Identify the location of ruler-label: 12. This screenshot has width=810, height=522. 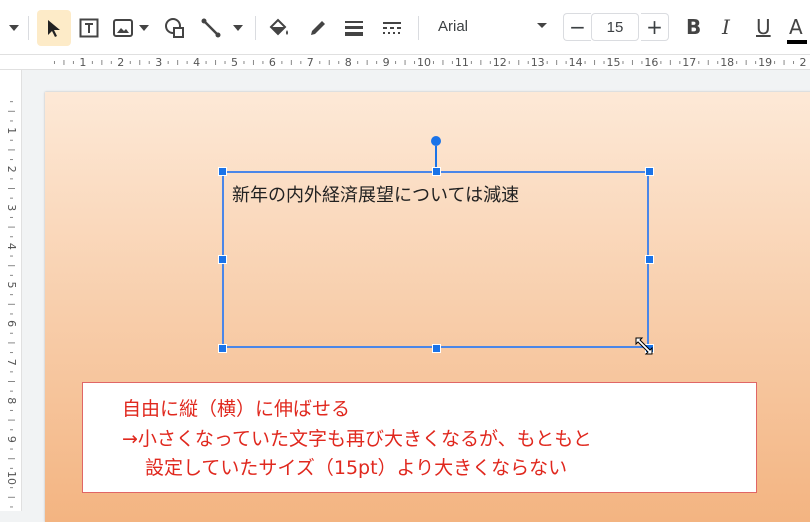
(500, 62).